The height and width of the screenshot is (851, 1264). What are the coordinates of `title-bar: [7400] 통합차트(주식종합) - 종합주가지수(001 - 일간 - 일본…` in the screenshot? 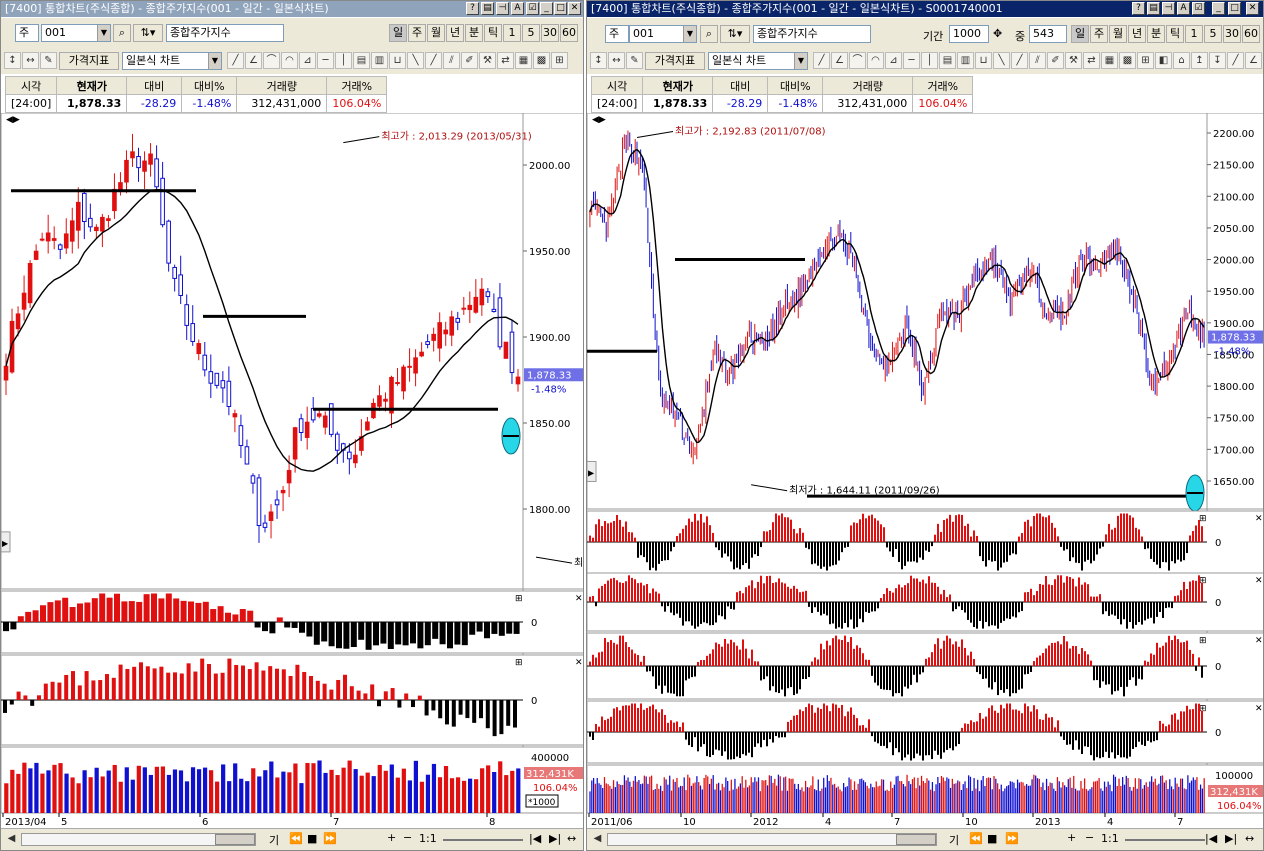 It's located at (925, 9).